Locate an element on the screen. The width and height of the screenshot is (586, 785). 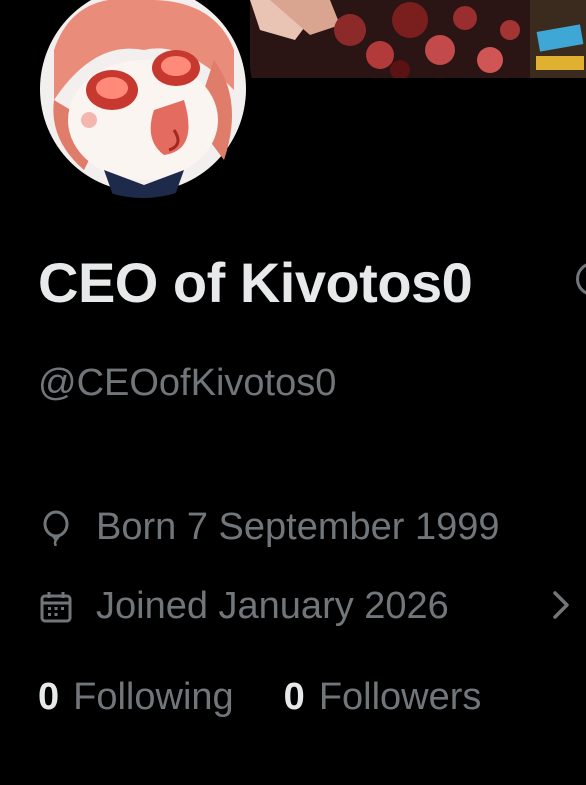
followers-link: 0 Followers is located at coordinates (383, 697).